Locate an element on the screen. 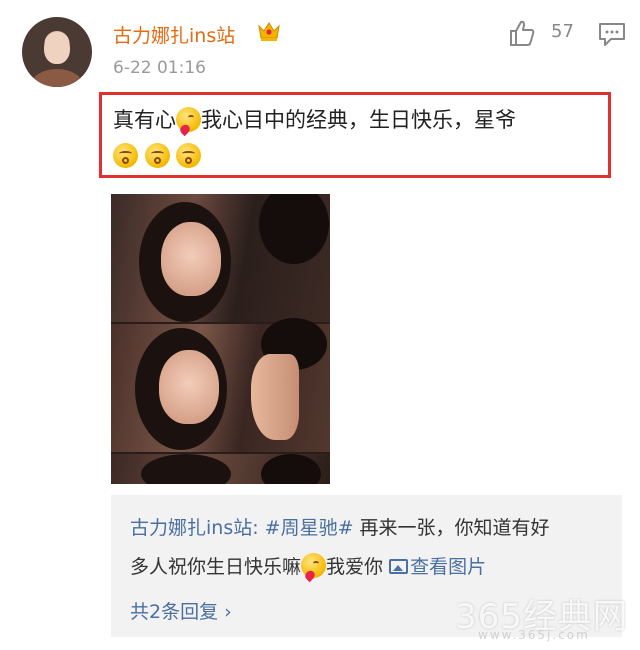 The width and height of the screenshot is (640, 650). view-image-link: 查看图片 is located at coordinates (437, 567).